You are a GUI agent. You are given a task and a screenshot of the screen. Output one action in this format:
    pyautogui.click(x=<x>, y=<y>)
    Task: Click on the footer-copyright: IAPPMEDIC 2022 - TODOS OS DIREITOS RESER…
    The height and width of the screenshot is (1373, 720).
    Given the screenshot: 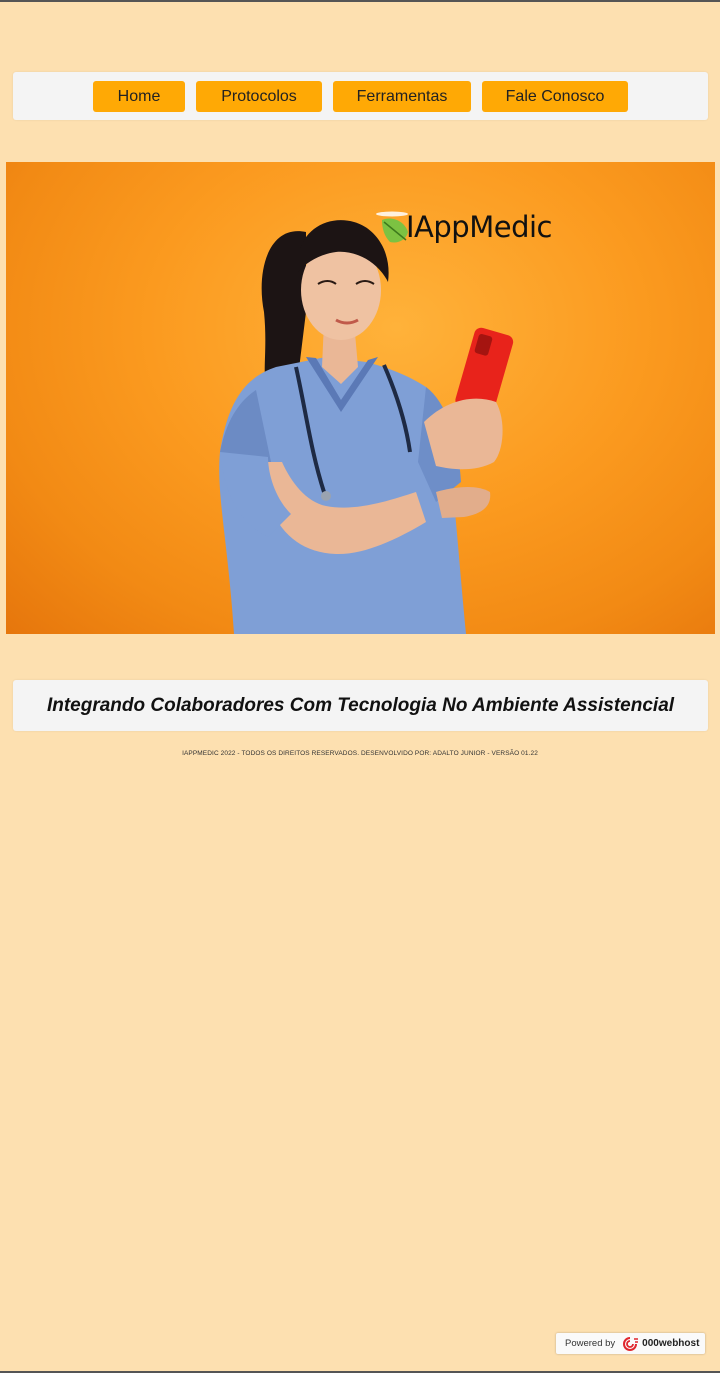 What is the action you would take?
    pyautogui.click(x=360, y=753)
    